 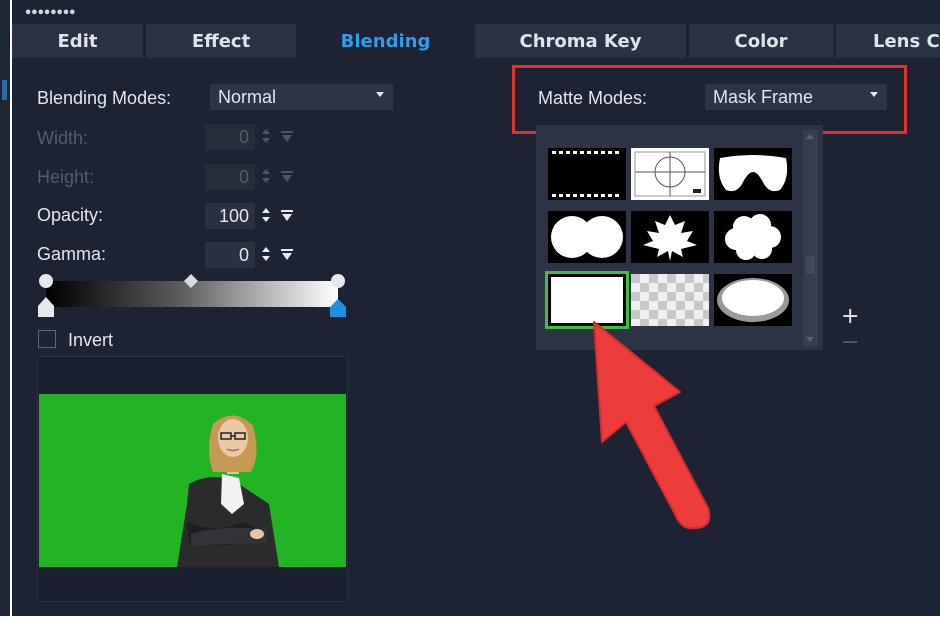 What do you see at coordinates (230, 137) in the screenshot?
I see `width-input: 0` at bounding box center [230, 137].